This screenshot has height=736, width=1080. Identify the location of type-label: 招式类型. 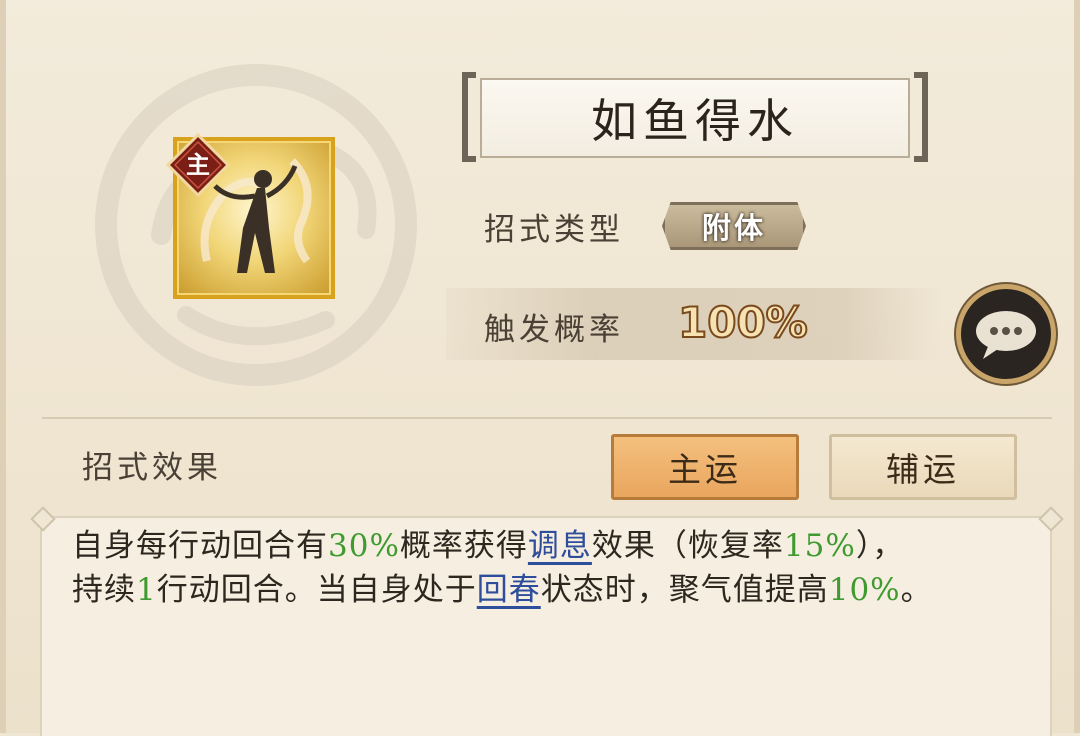
(554, 230).